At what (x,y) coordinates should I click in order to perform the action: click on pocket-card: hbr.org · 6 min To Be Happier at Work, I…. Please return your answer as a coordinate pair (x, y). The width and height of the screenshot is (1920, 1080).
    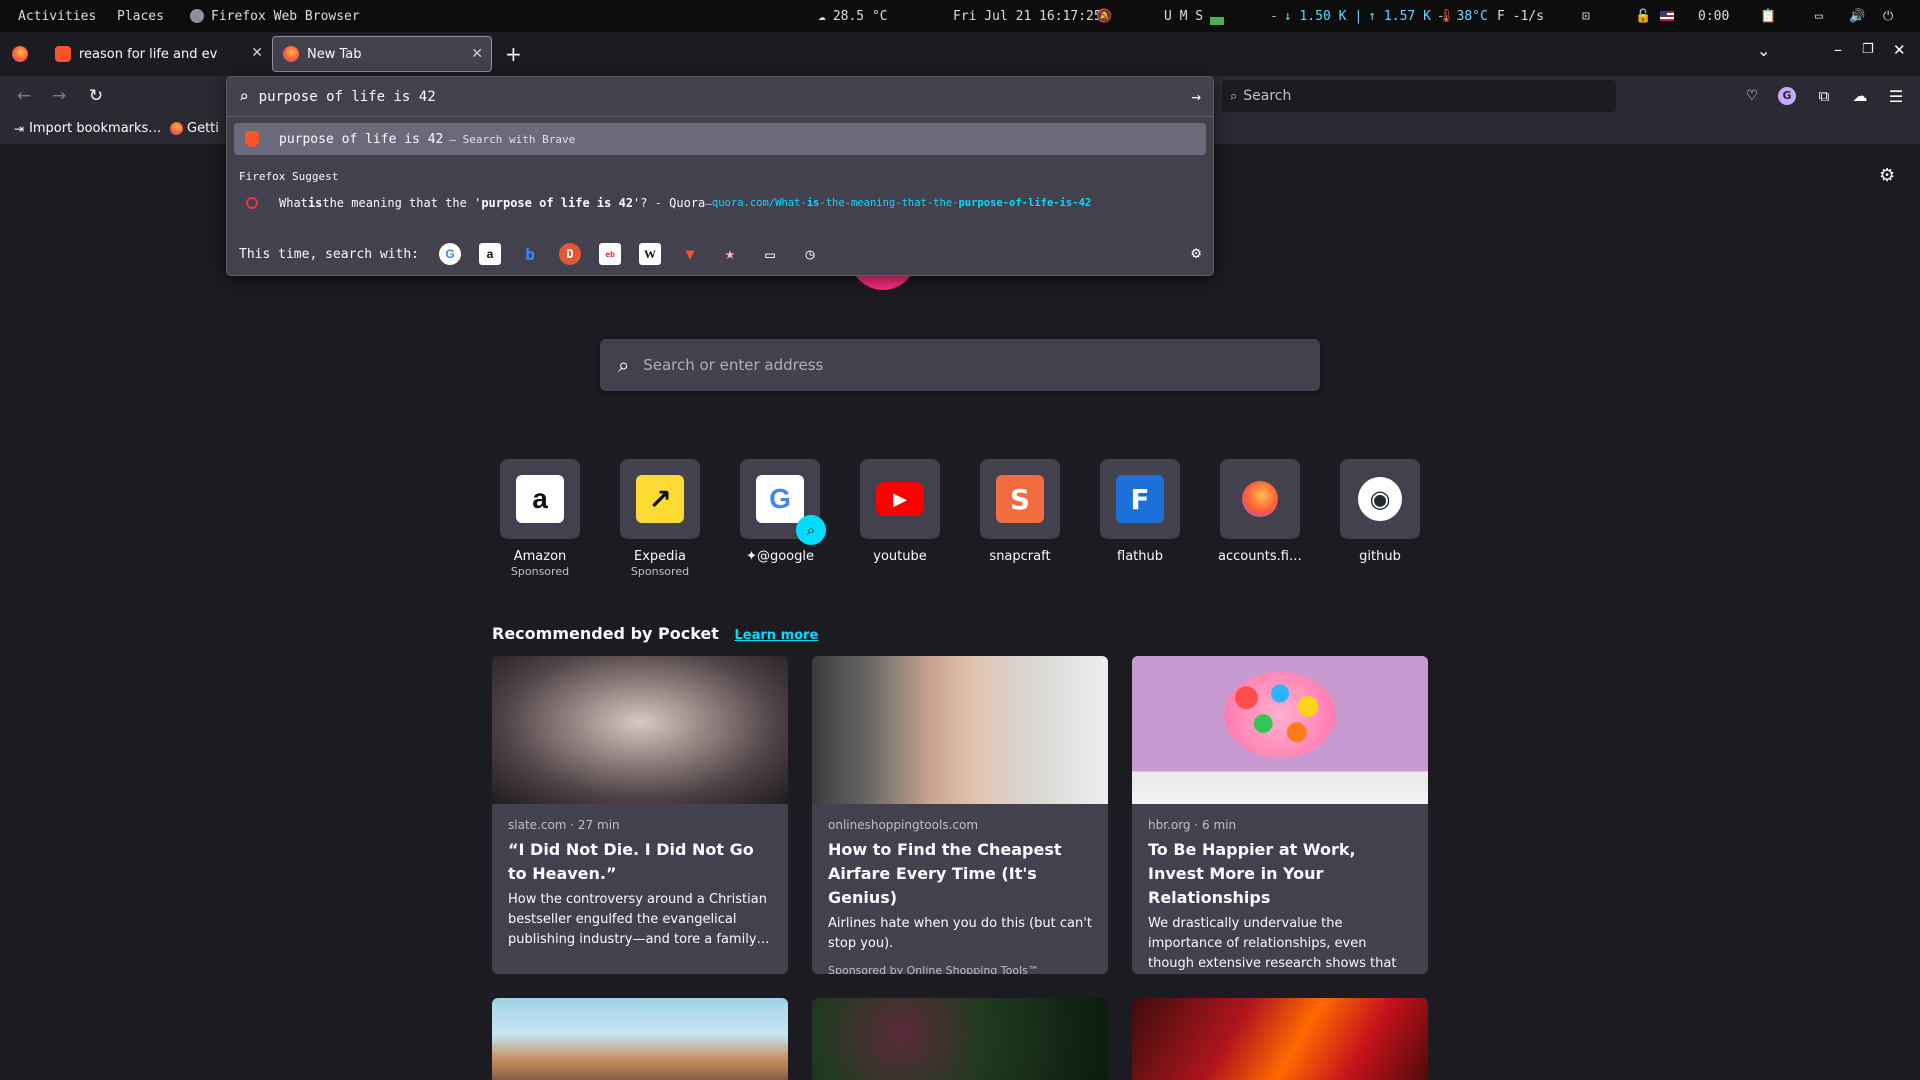
    Looking at the image, I should click on (1280, 815).